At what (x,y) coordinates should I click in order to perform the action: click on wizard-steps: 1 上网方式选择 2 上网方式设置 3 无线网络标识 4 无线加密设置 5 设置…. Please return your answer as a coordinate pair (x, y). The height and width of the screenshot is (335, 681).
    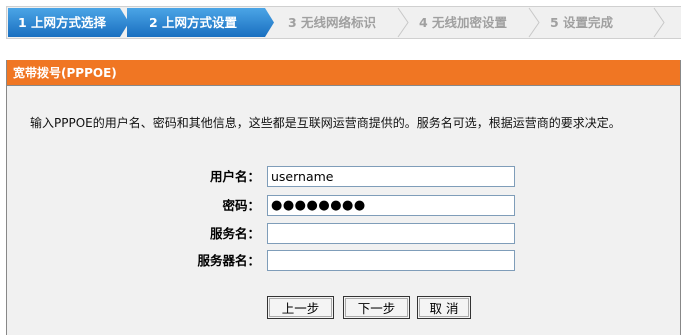
    Looking at the image, I should click on (343, 22).